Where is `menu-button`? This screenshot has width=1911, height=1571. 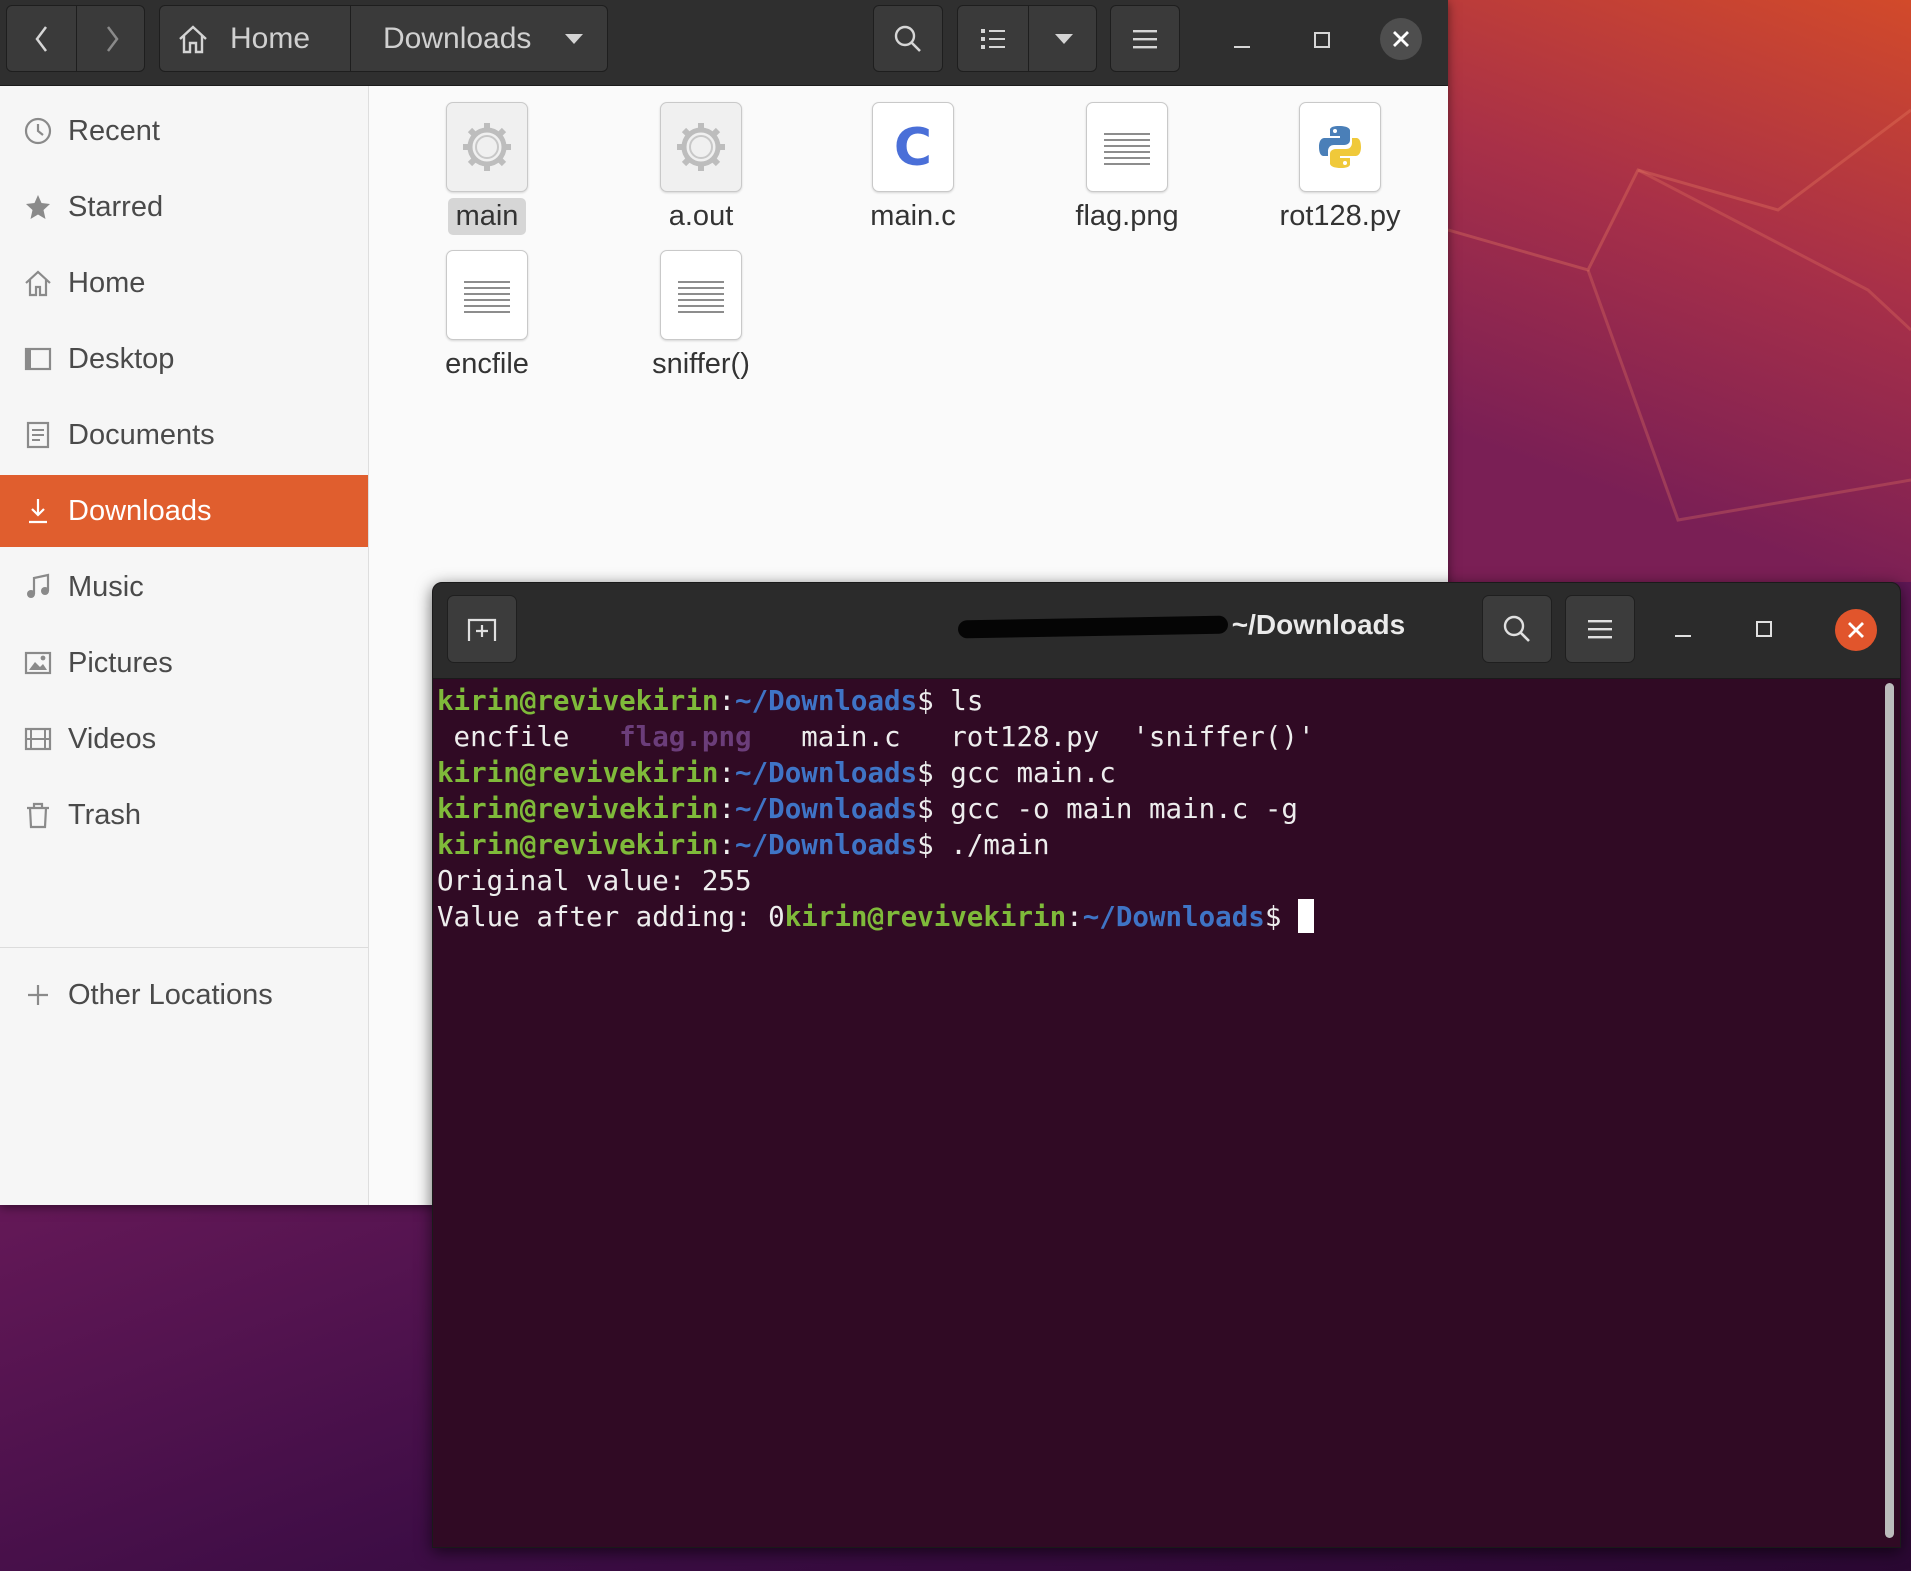 menu-button is located at coordinates (1145, 38).